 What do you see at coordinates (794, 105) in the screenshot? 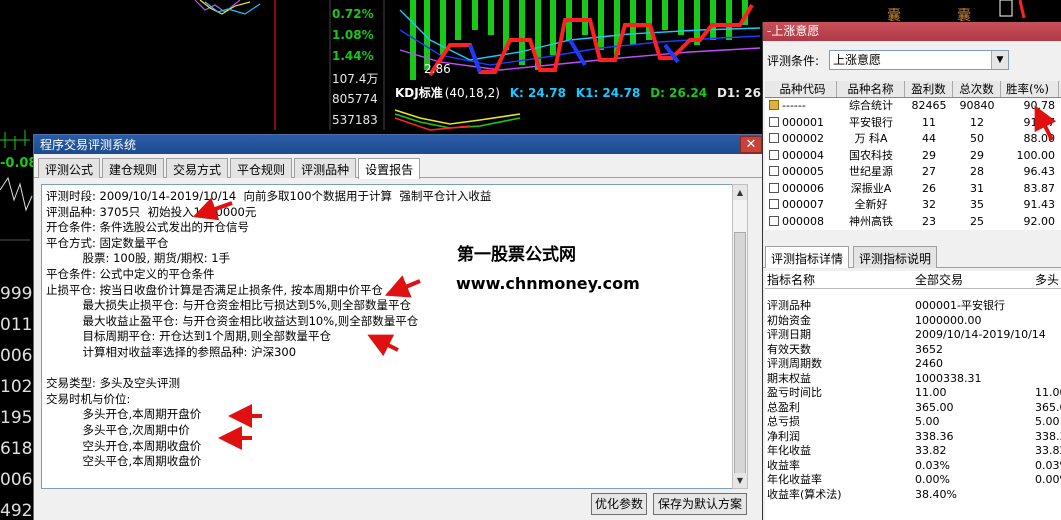
I see `stock-code: ------` at bounding box center [794, 105].